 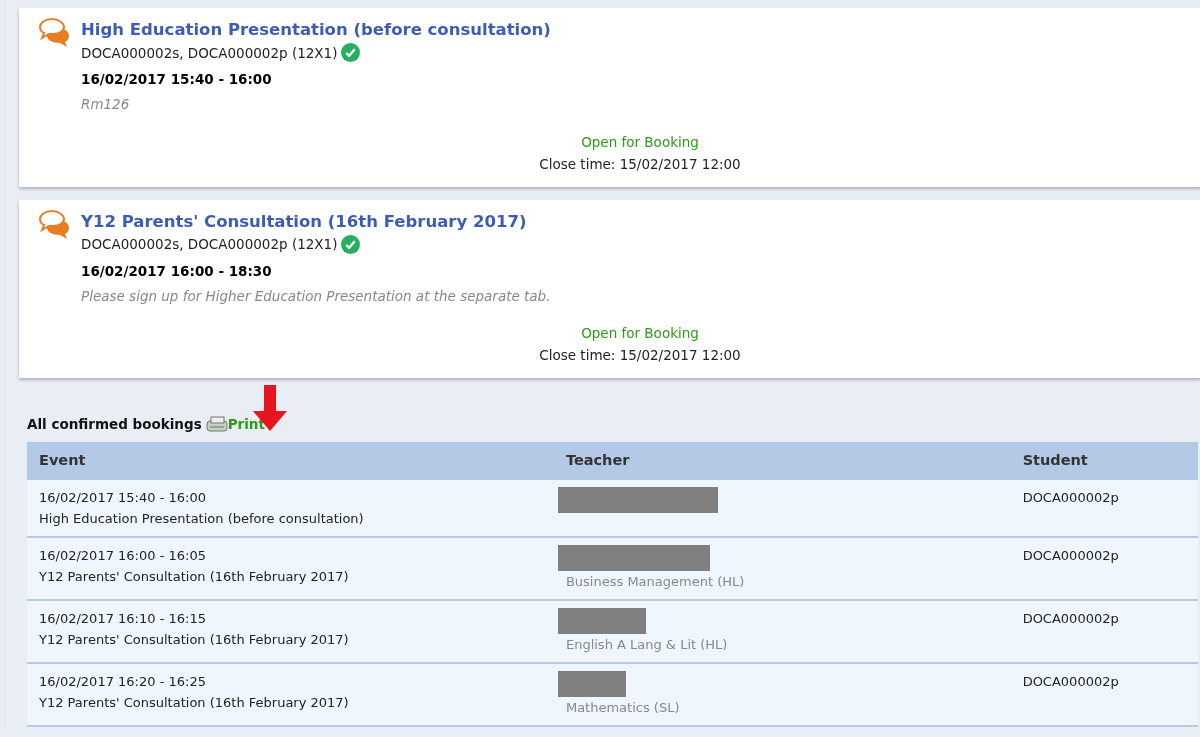 I want to click on booking-time: 16/02/2017 16:20 - 16:25, so click(x=123, y=682).